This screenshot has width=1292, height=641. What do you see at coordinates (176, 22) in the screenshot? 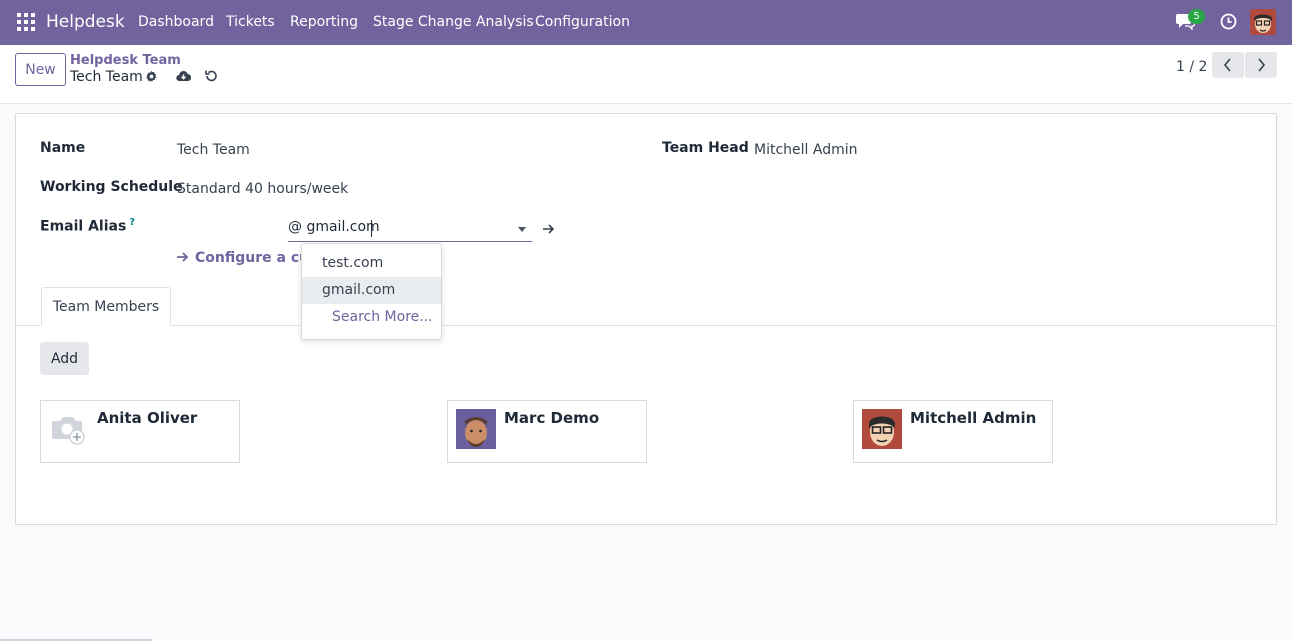
I see `menu-dashboard: Dashboard` at bounding box center [176, 22].